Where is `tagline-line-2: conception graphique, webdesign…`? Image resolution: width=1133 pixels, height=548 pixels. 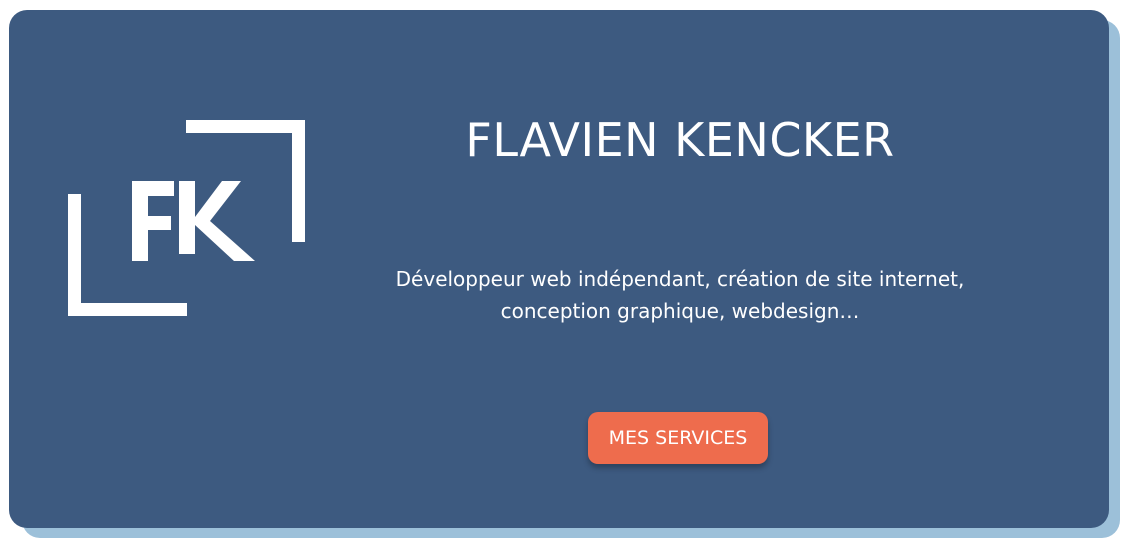
tagline-line-2: conception graphique, webdesign… is located at coordinates (680, 311).